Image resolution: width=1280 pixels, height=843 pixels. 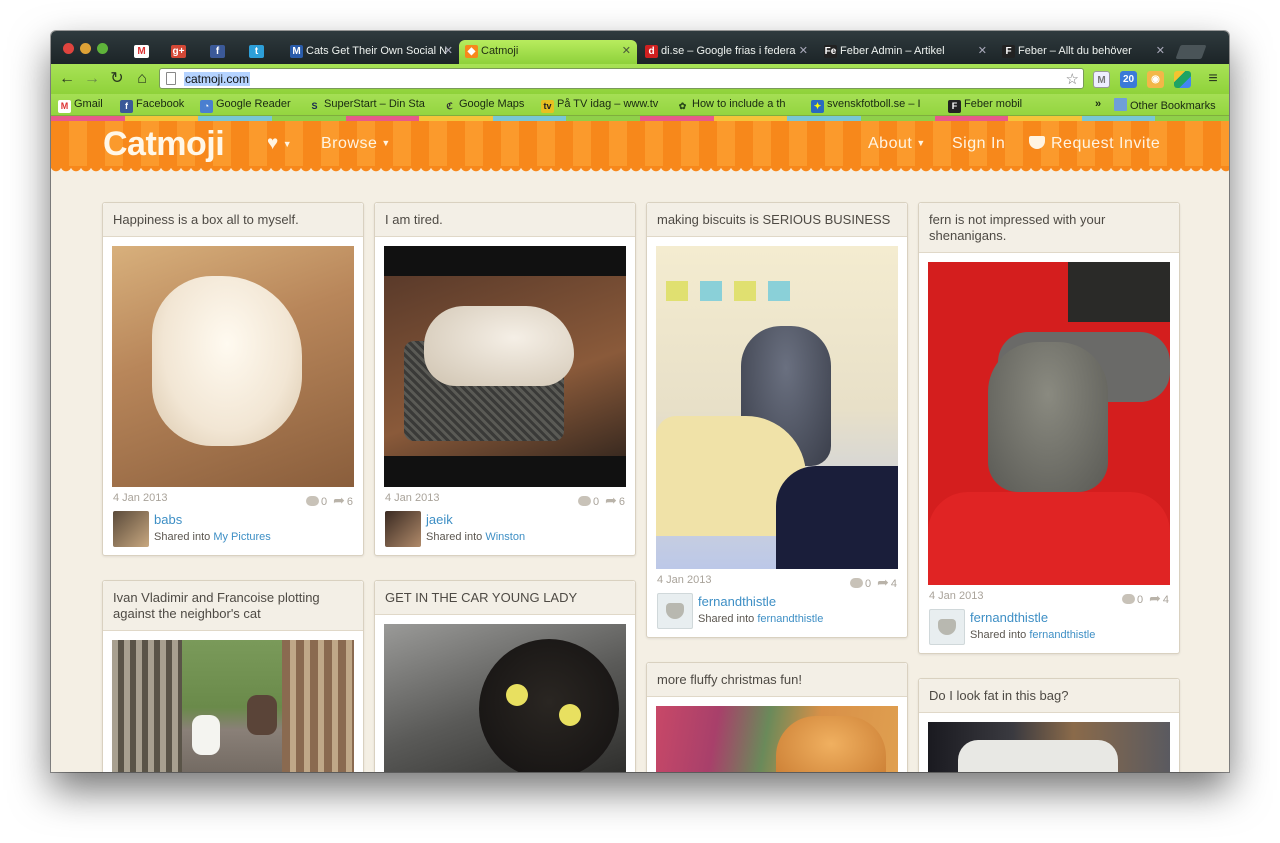 What do you see at coordinates (178, 51) in the screenshot?
I see `google-plus-icon: g+` at bounding box center [178, 51].